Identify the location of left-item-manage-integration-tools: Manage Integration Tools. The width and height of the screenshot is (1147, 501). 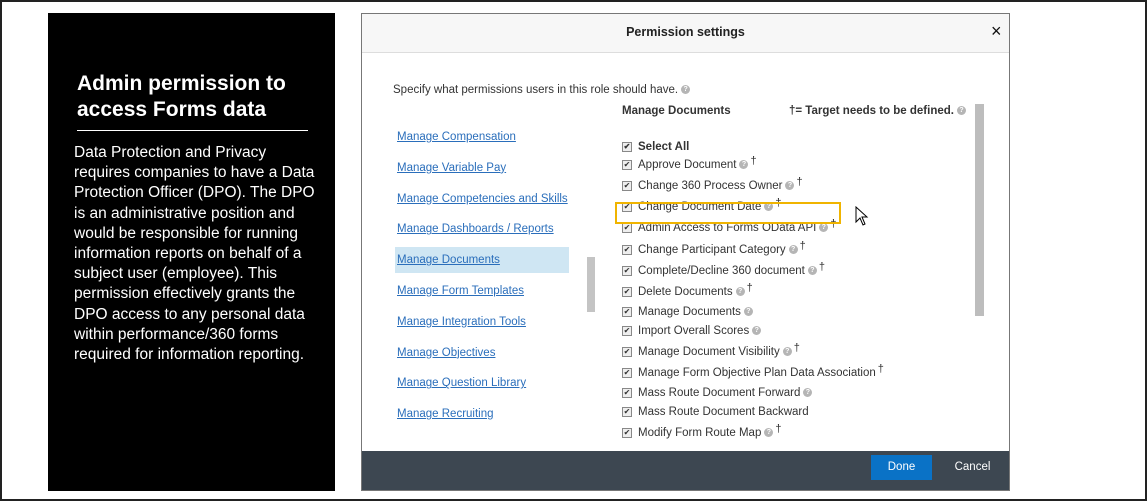
(482, 322).